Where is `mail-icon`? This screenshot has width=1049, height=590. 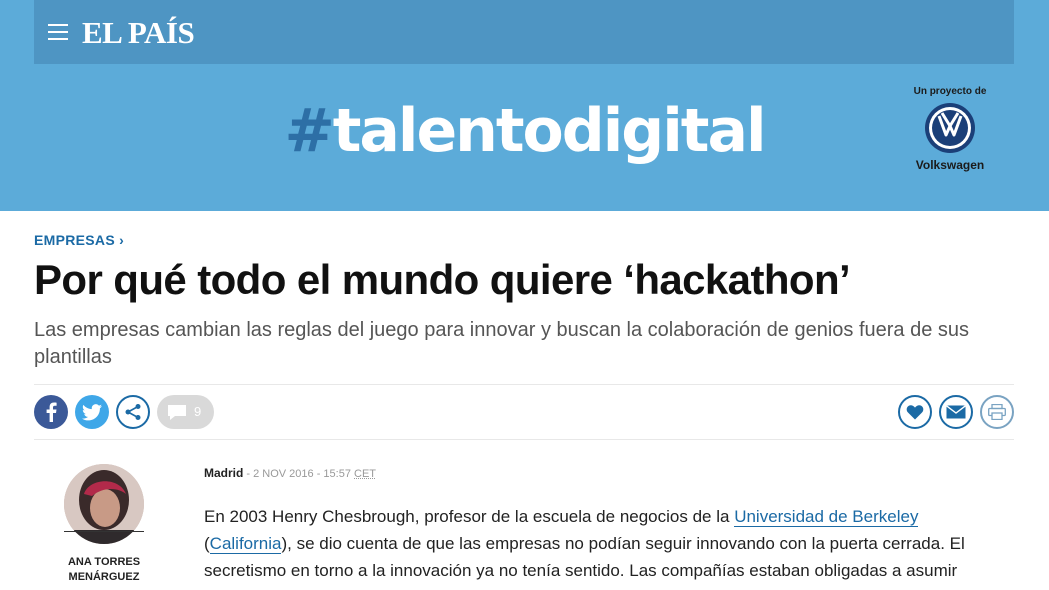 mail-icon is located at coordinates (956, 412).